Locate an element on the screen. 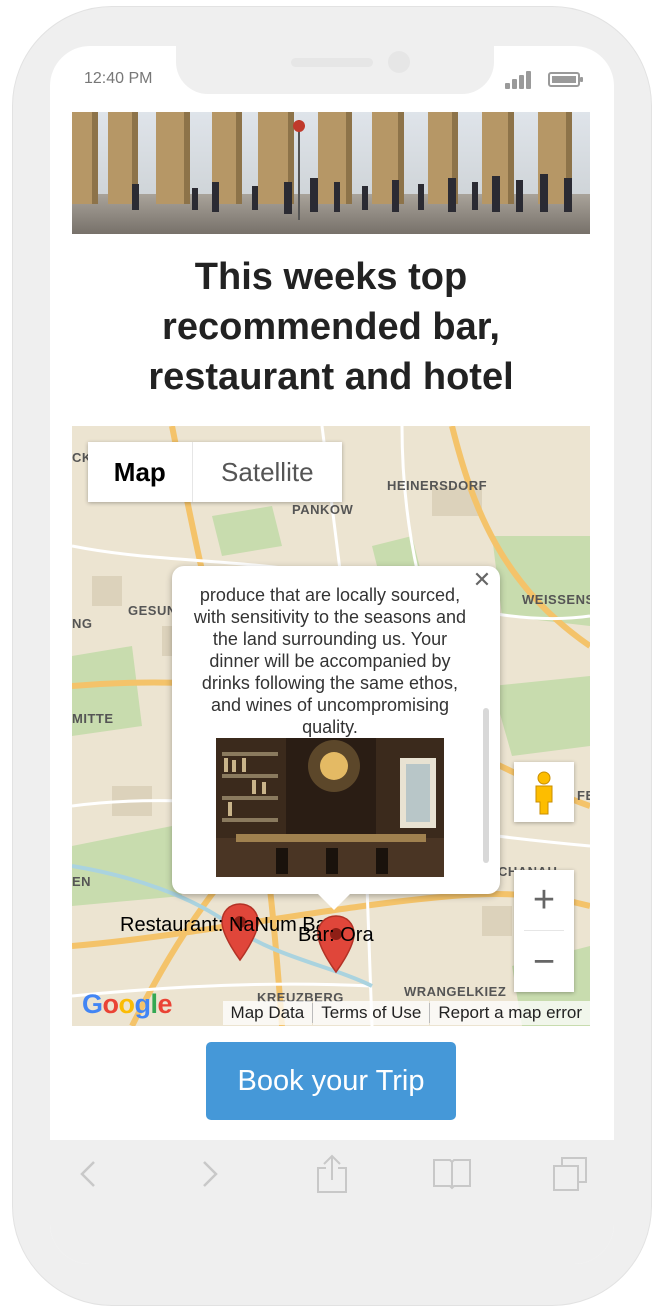  browser-toolbar is located at coordinates (332, 1175).